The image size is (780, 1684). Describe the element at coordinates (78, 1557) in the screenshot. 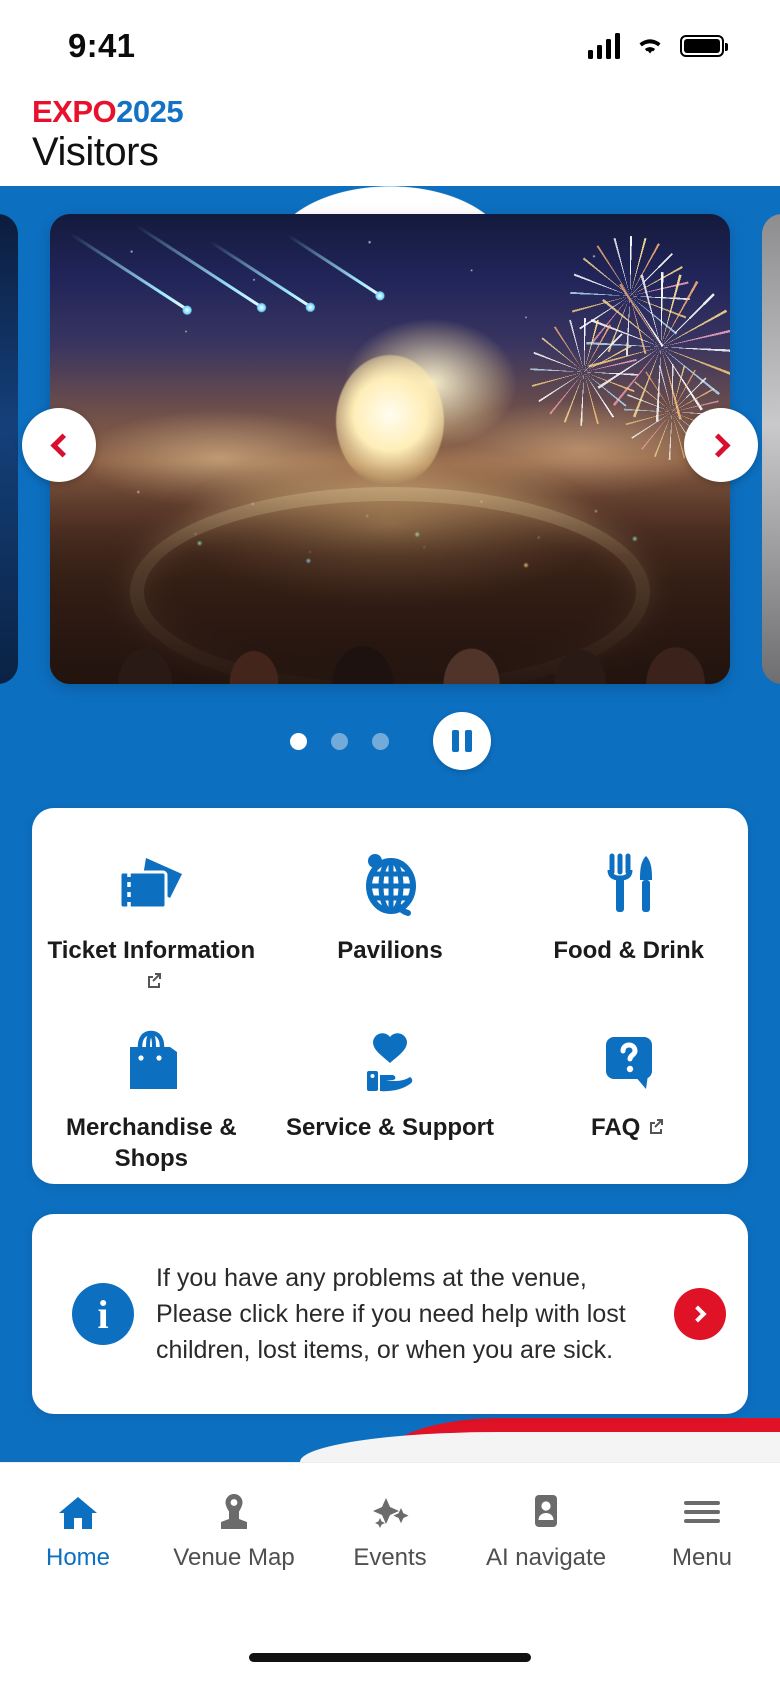

I see `tab-label: Home` at that location.